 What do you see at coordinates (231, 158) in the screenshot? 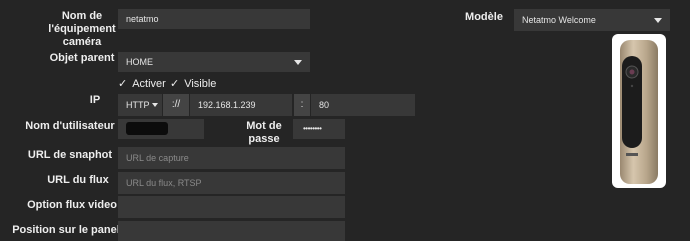
I see `snapshot-url-input: URL de capture` at bounding box center [231, 158].